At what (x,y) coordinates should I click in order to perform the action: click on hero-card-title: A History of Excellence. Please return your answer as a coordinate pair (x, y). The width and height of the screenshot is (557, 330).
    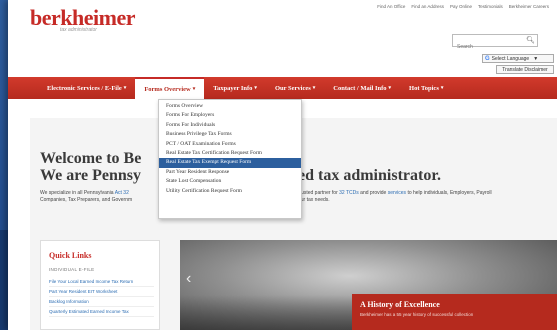
    Looking at the image, I should click on (400, 304).